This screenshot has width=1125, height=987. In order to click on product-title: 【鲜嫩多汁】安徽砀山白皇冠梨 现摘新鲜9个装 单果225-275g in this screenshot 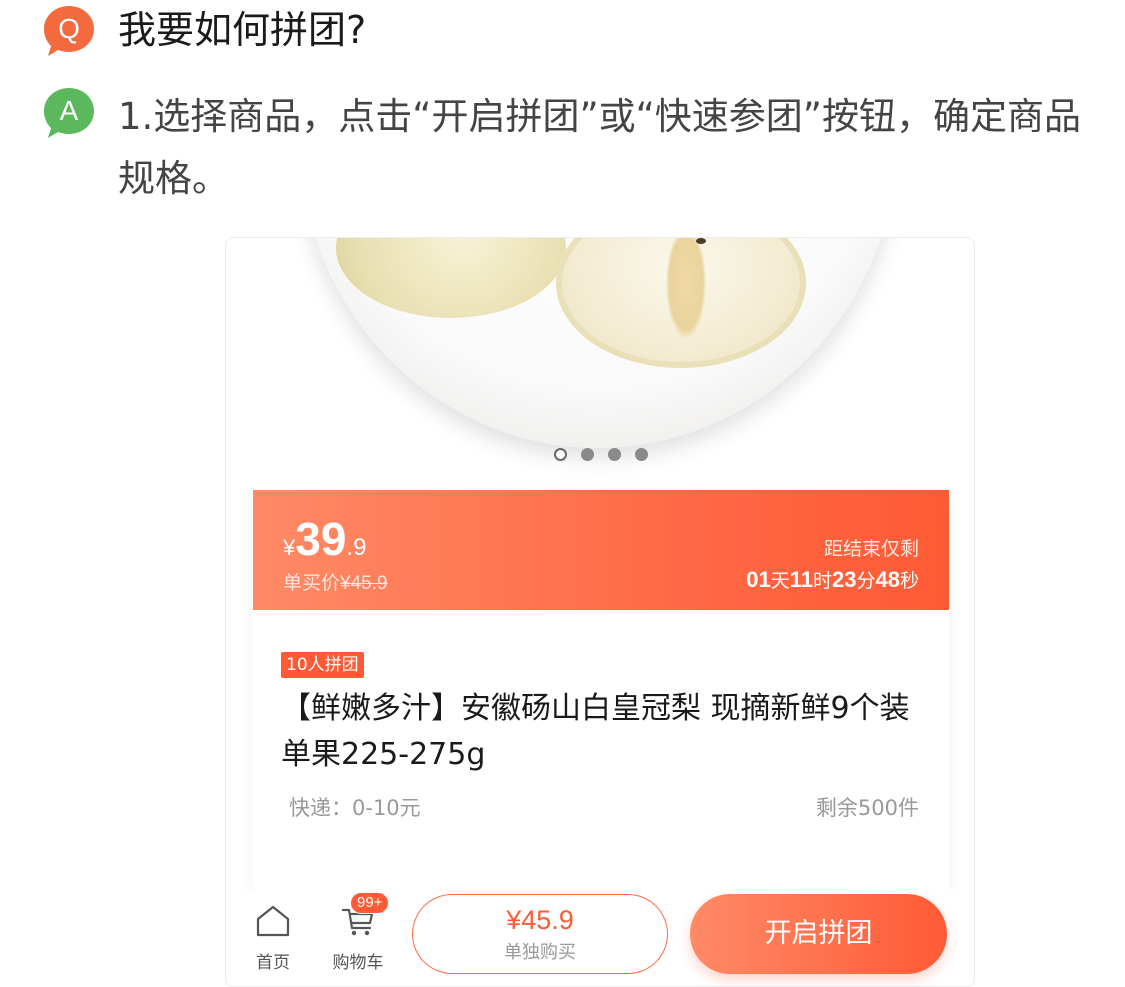, I will do `click(595, 731)`.